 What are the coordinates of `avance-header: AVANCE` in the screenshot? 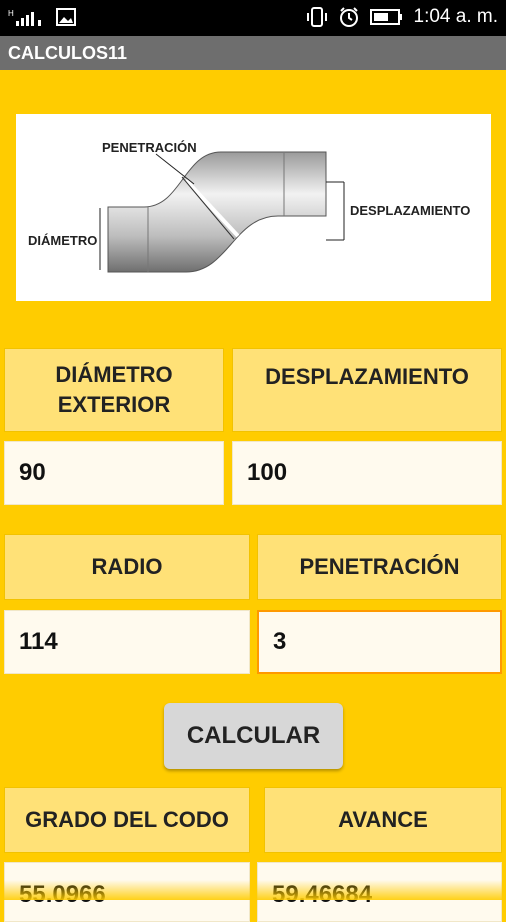 It's located at (383, 820).